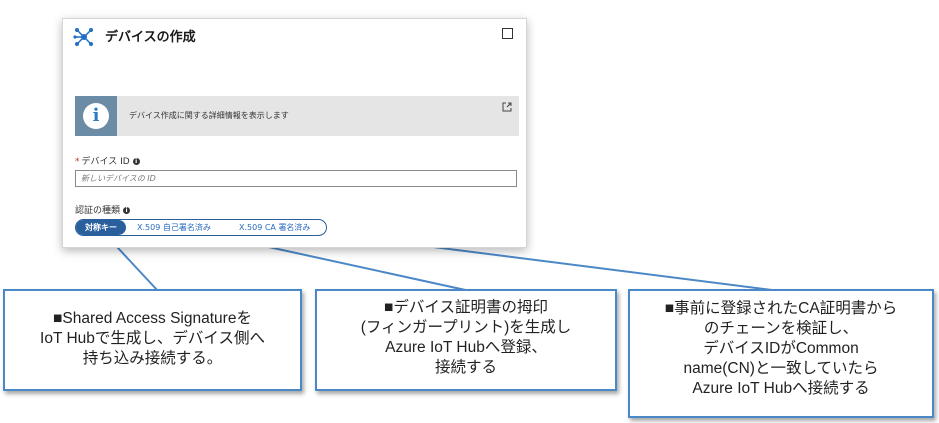 Image resolution: width=939 pixels, height=423 pixels. I want to click on info-badge: i, so click(96, 116).